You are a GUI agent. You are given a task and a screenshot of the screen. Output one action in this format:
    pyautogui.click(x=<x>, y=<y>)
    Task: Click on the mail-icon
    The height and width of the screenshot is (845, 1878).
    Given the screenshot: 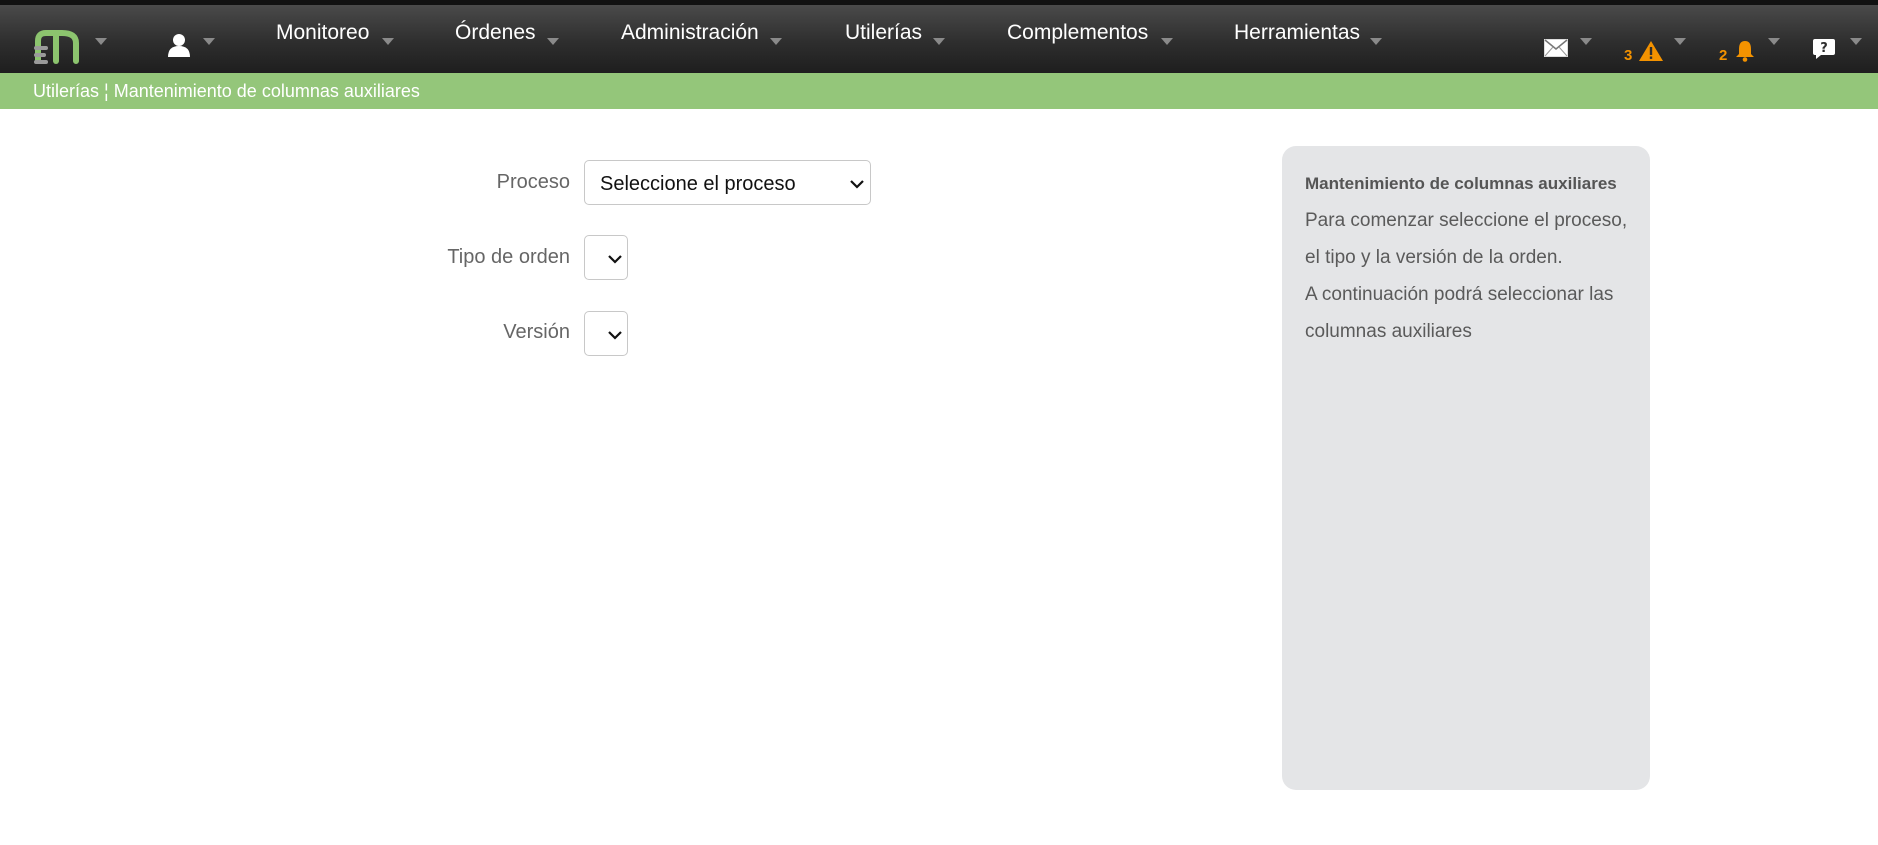 What is the action you would take?
    pyautogui.click(x=1556, y=48)
    